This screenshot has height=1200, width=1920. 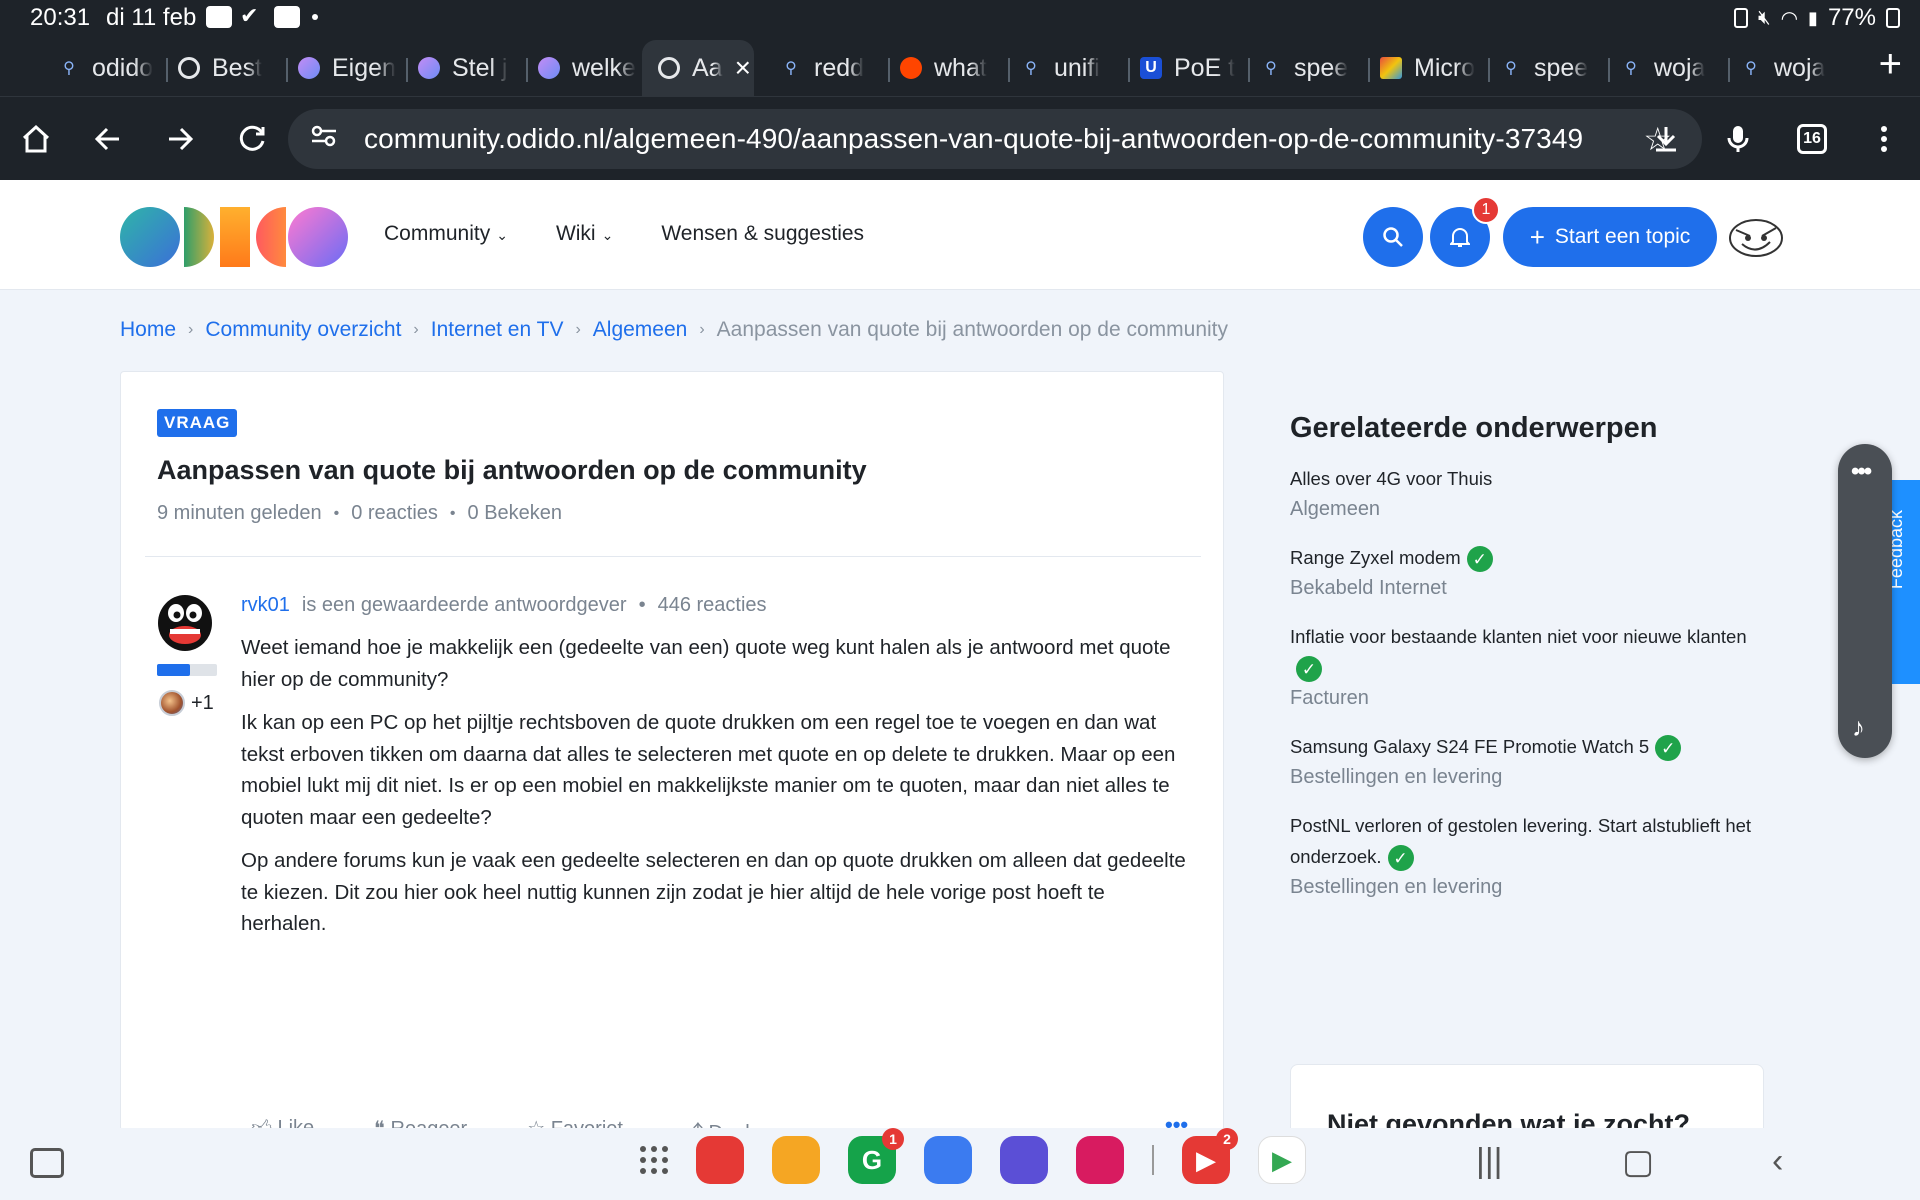 What do you see at coordinates (348, 68) in the screenshot?
I see `browser-tab: Eigen` at bounding box center [348, 68].